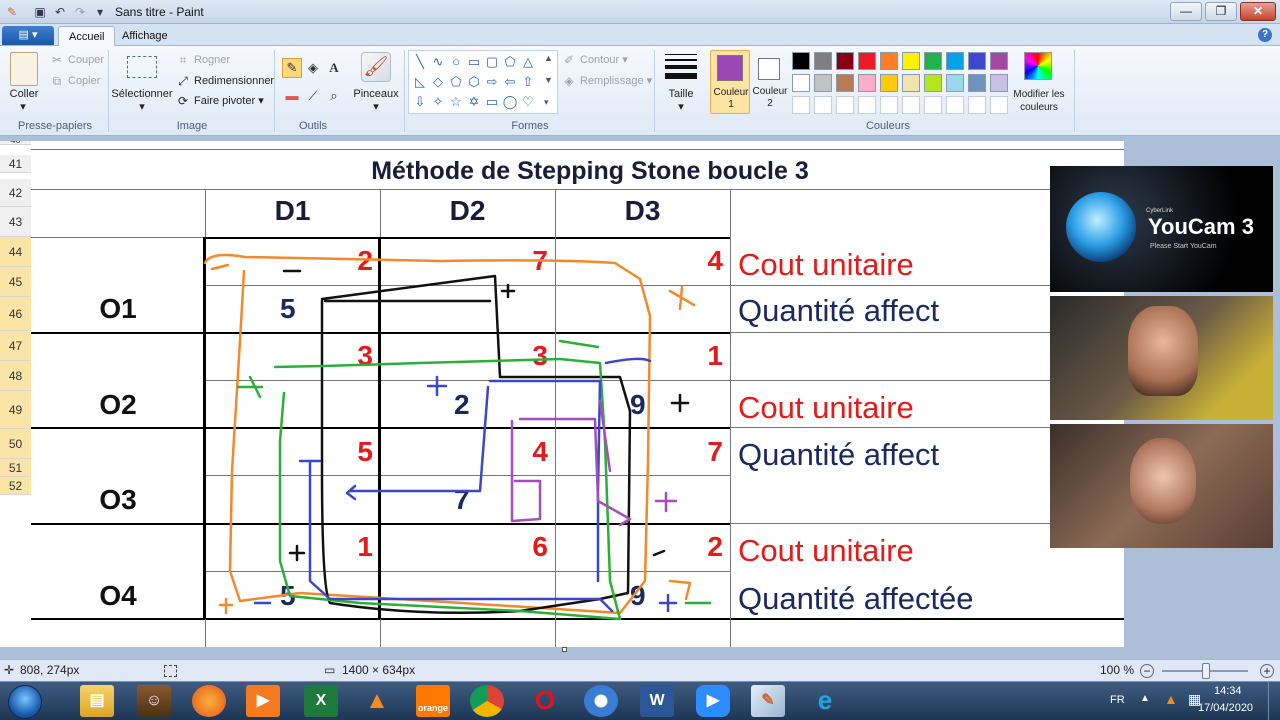 Image resolution: width=1280 pixels, height=720 pixels. Describe the element at coordinates (12, 12) in the screenshot. I see `paint-app-icon: ✎` at that location.